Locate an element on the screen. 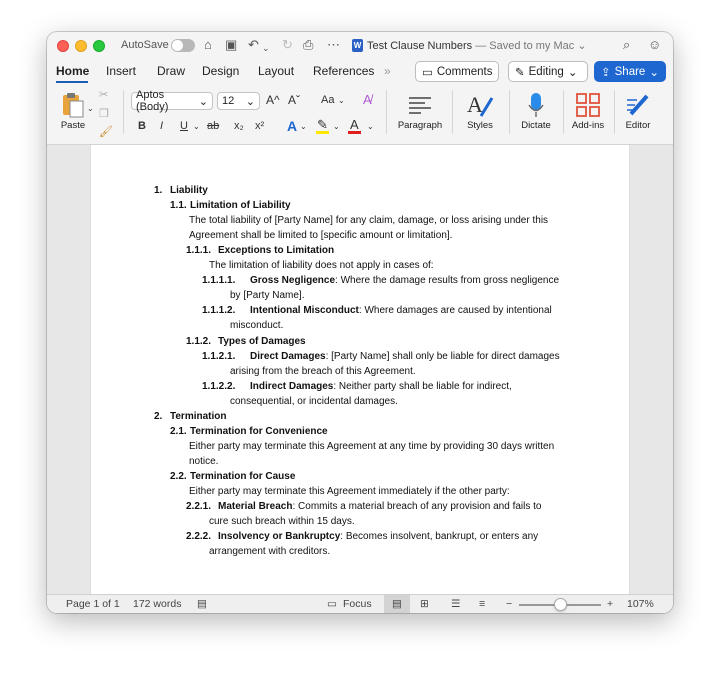  clear-formatting-icon: A̸ is located at coordinates (367, 99).